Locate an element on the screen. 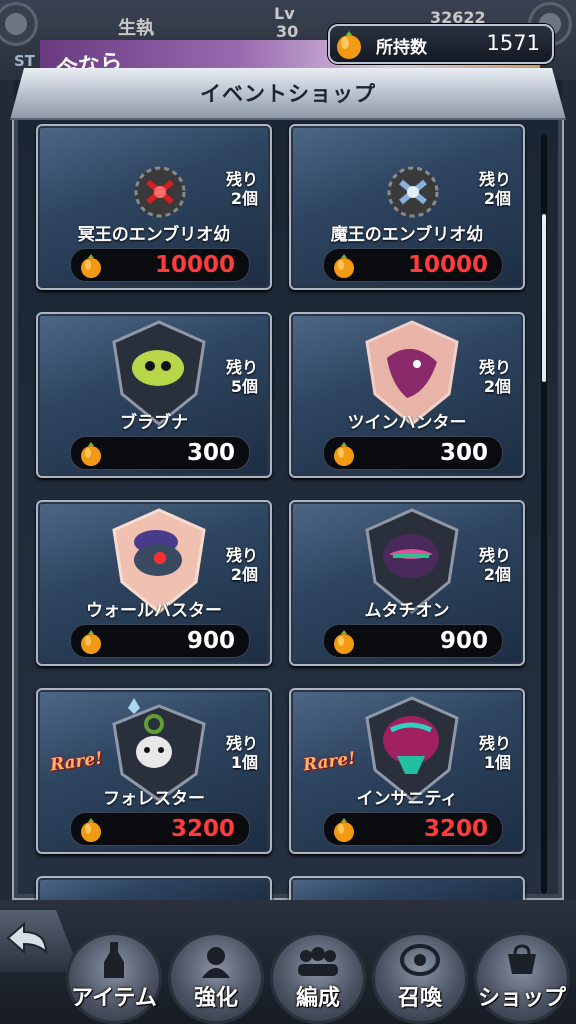 The height and width of the screenshot is (1024, 576). formation-icon is located at coordinates (318, 961).